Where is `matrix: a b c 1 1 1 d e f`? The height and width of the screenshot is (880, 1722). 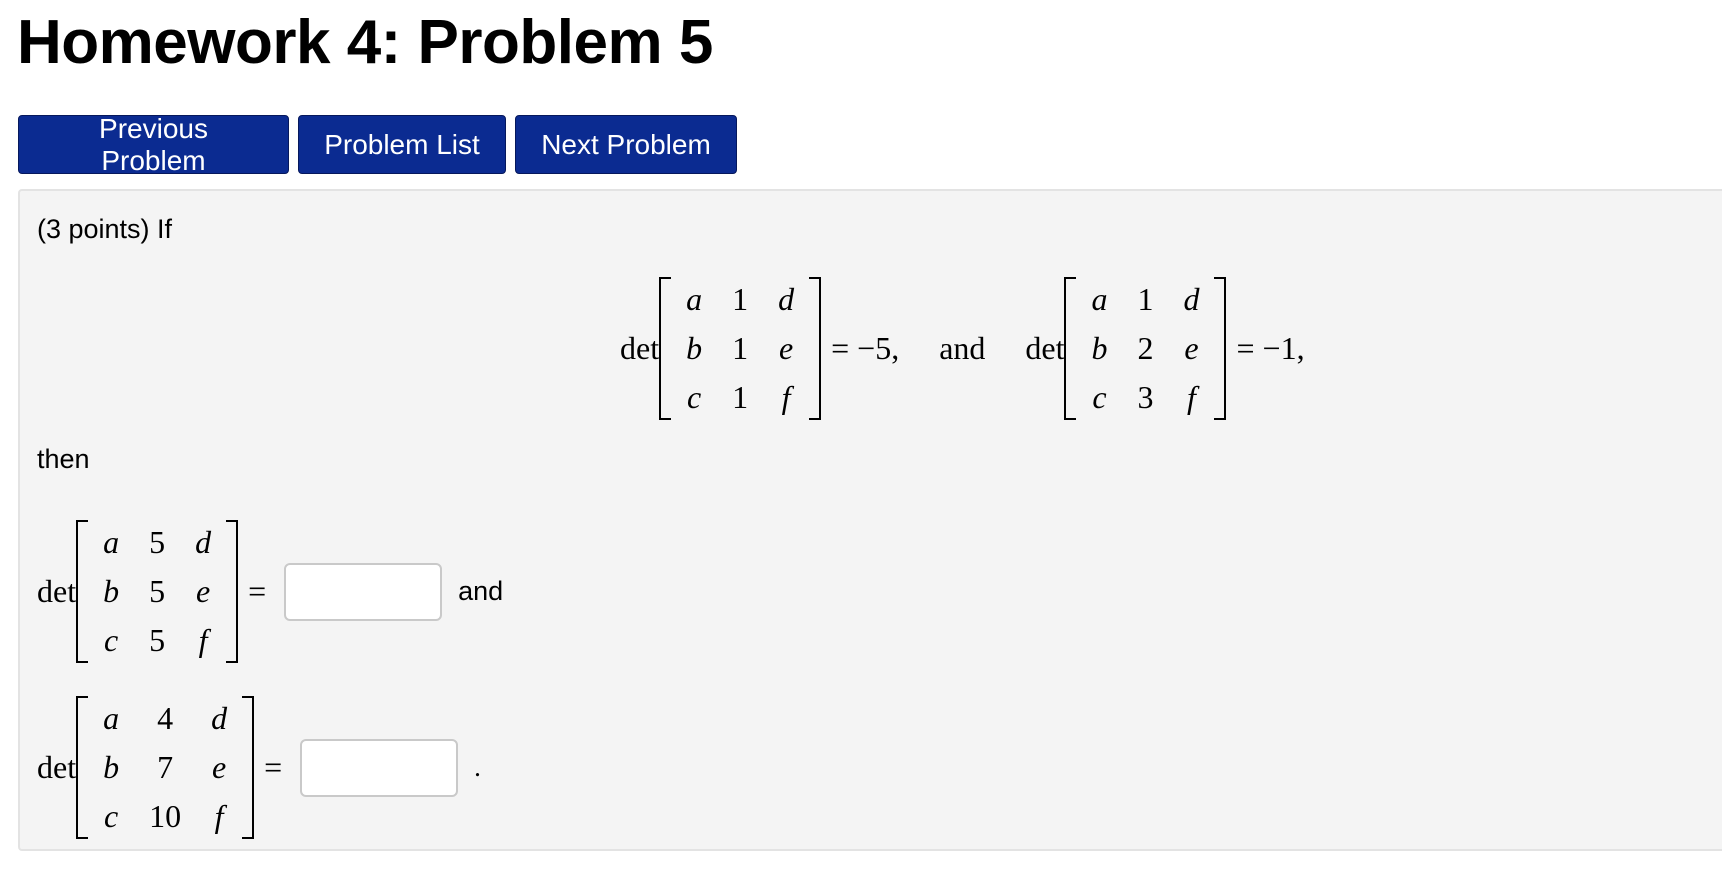
matrix: a b c 1 1 1 d e f is located at coordinates (740, 348).